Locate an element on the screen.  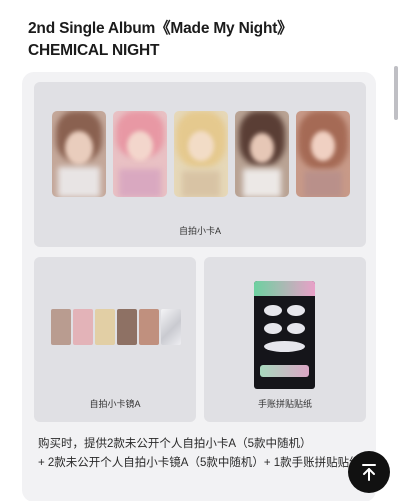
benefit-description-line-1: 购买时，提供2款未公开个人自拍小卡A（5款中随机） is located at coordinates (175, 444).